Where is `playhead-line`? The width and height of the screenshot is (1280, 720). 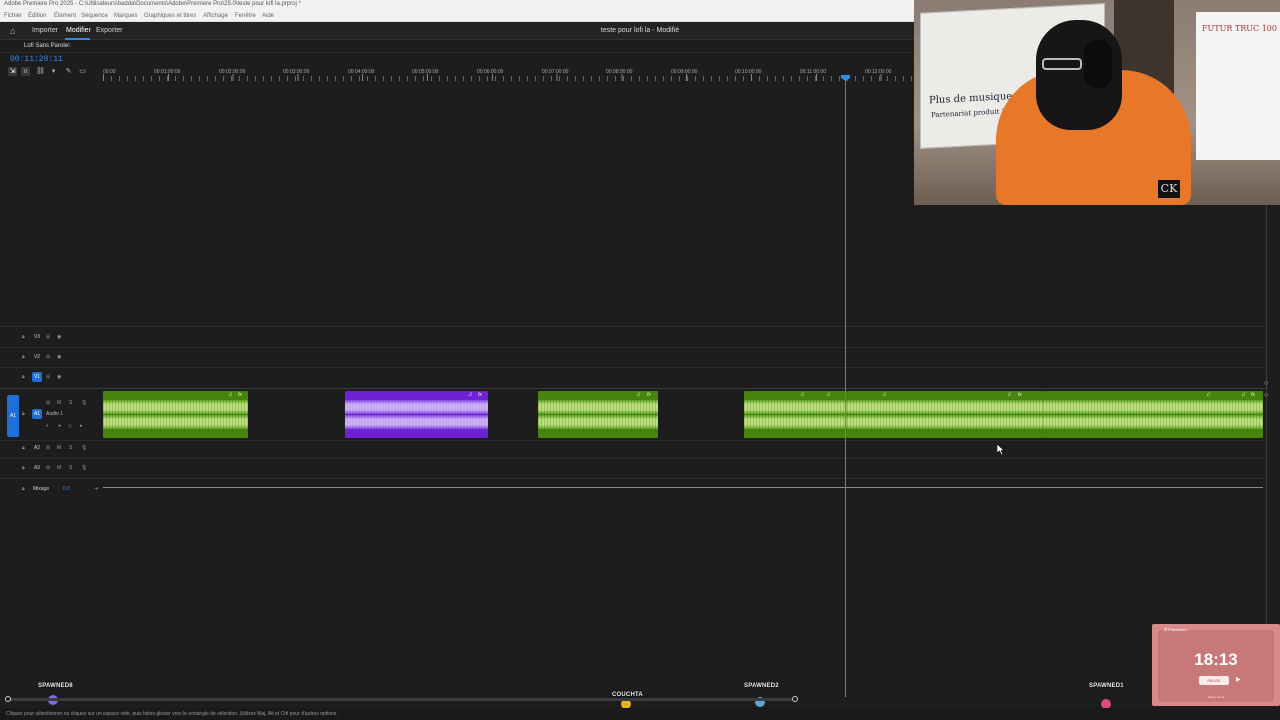
playhead-line is located at coordinates (845, 388).